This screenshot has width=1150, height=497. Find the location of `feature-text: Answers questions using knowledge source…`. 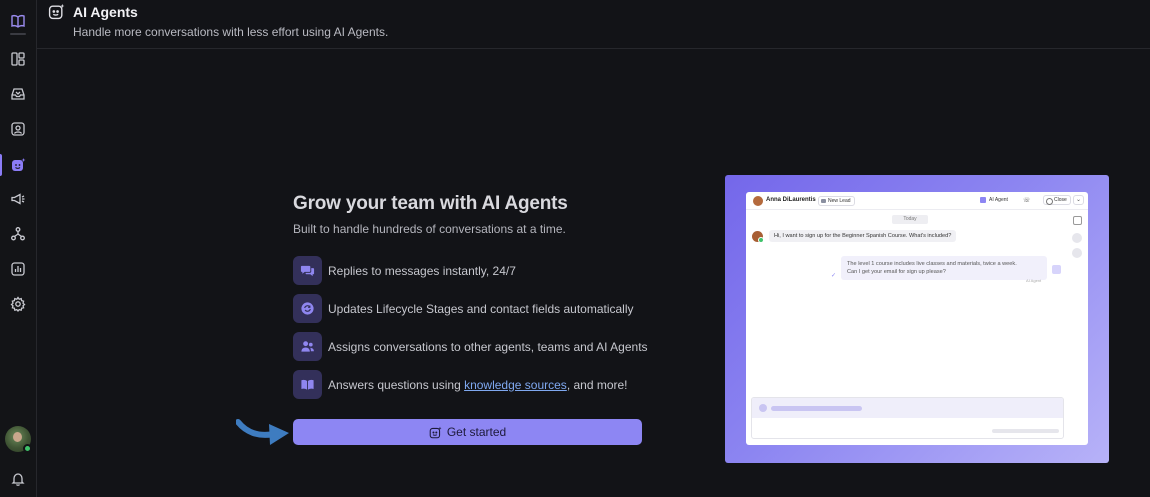

feature-text: Answers questions using knowledge source… is located at coordinates (478, 385).